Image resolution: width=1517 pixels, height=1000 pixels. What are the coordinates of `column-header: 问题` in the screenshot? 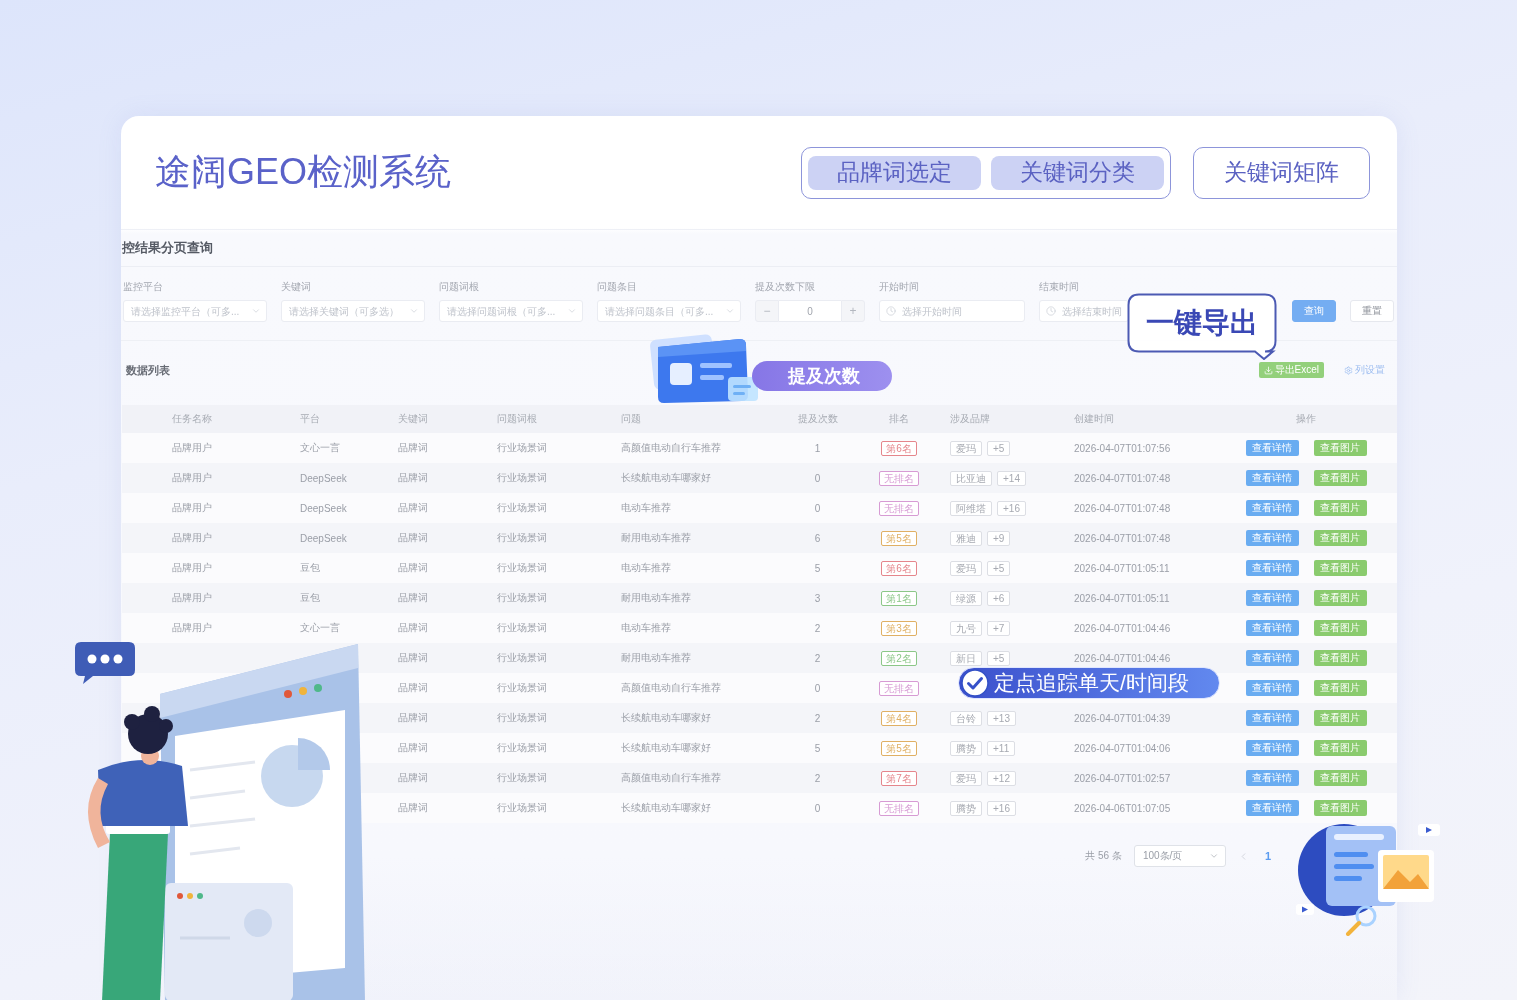 It's located at (694, 419).